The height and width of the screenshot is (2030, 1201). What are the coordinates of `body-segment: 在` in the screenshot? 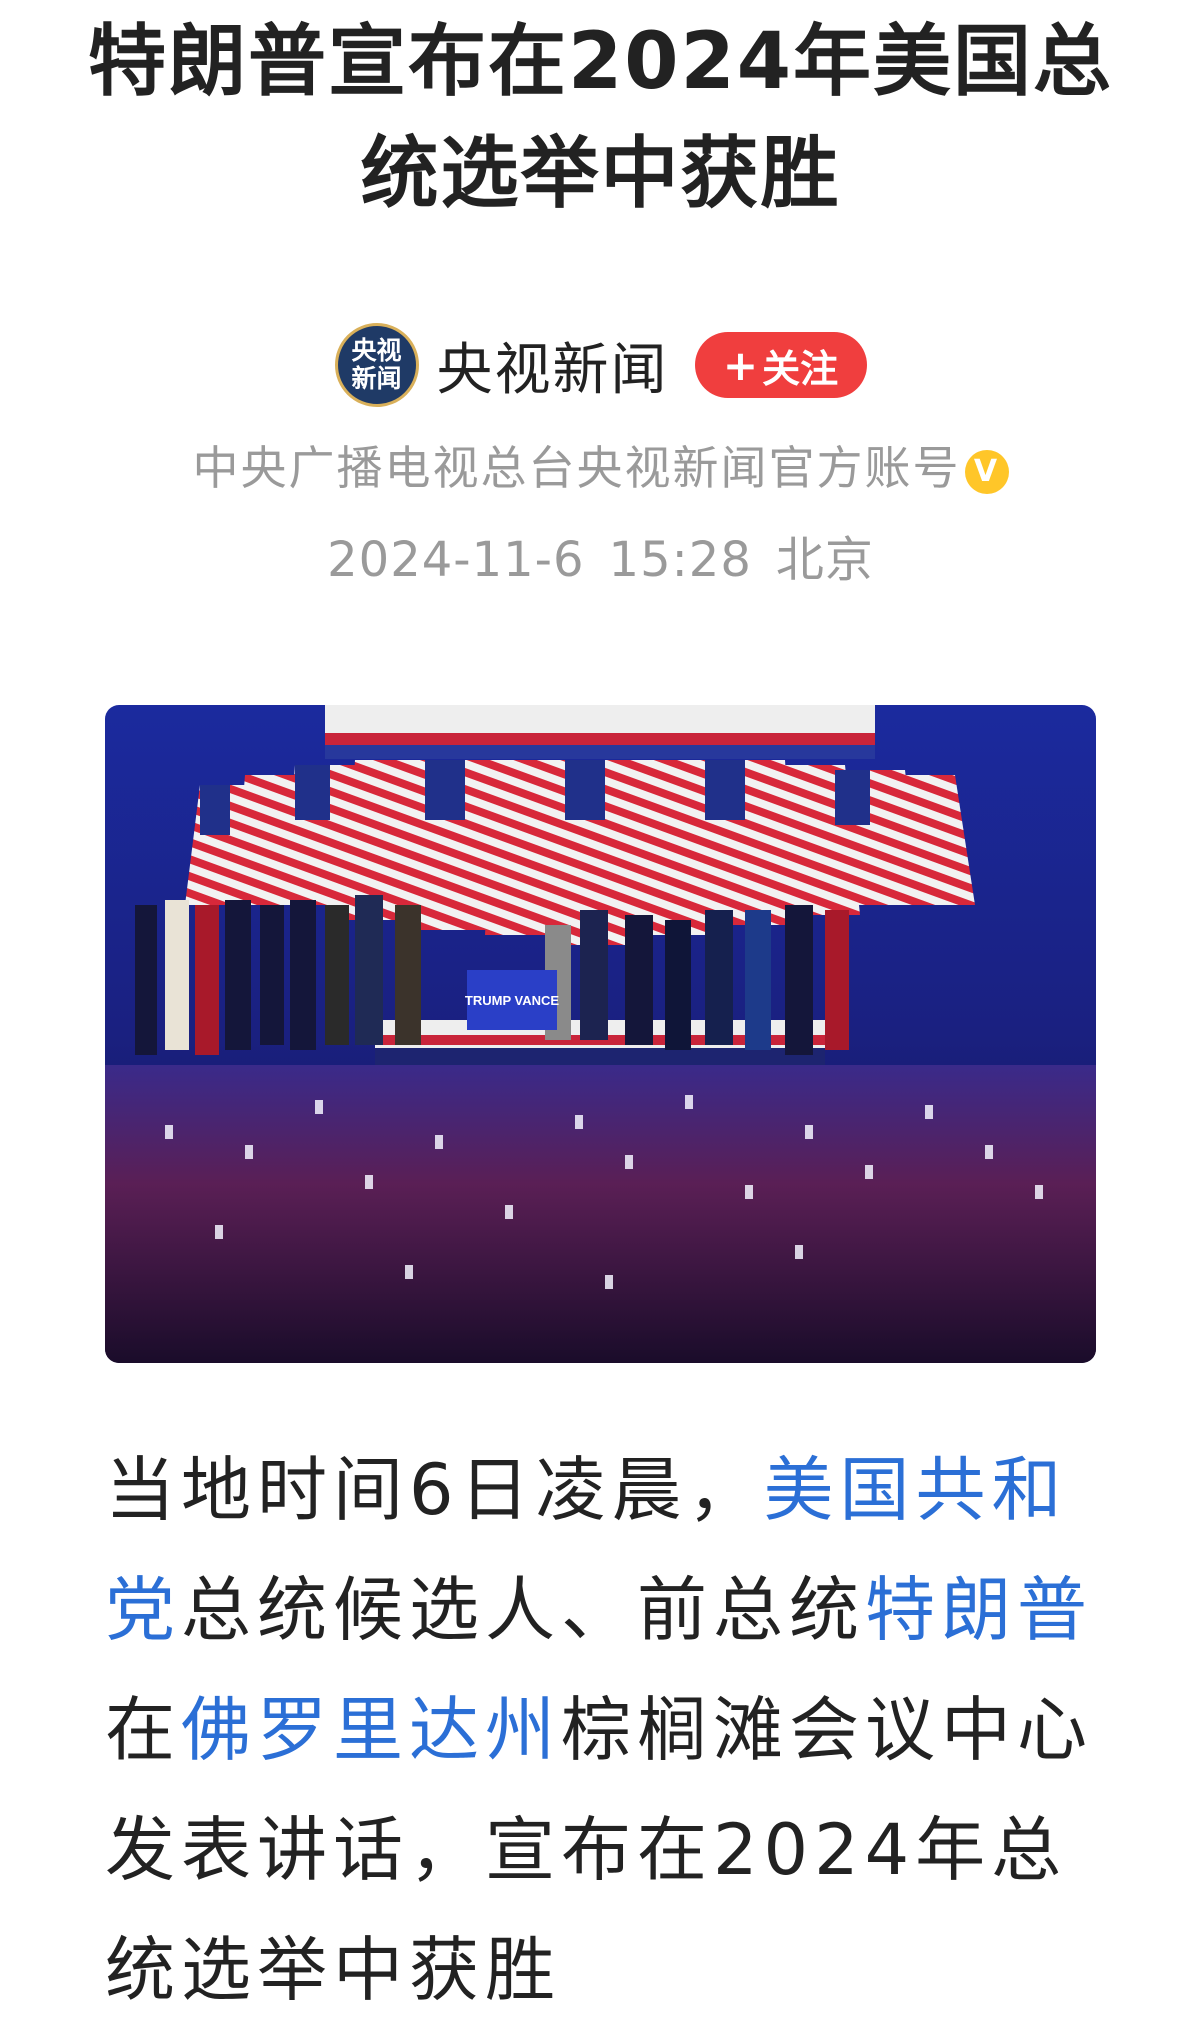 It's located at (143, 1730).